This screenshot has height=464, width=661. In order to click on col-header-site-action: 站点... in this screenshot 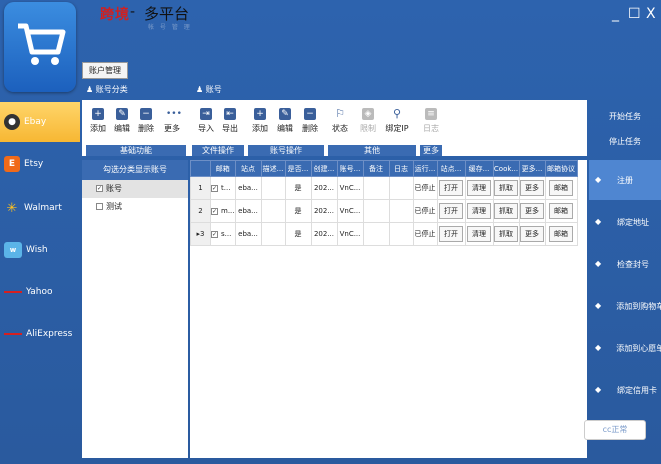, I will do `click(451, 168)`.